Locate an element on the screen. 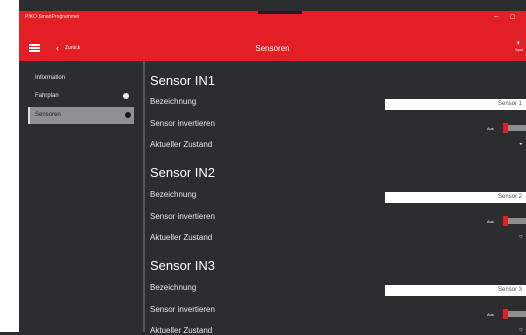 Image resolution: width=526 pixels, height=335 pixels. sidebar-item-information: Information is located at coordinates (80, 78).